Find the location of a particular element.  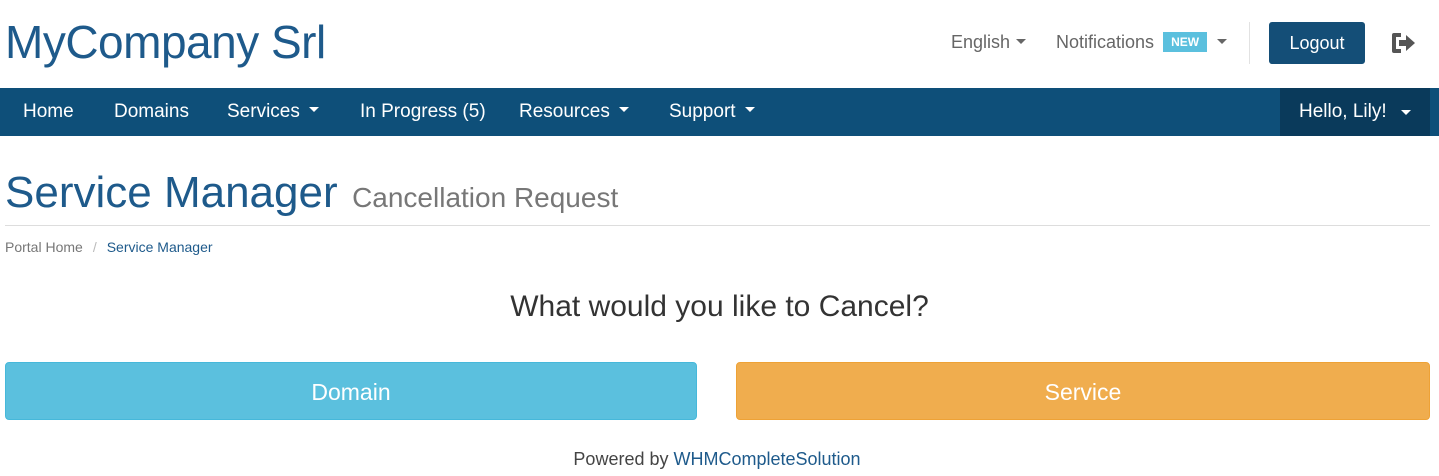

nav-item-label: In Progress (5) is located at coordinates (423, 111).